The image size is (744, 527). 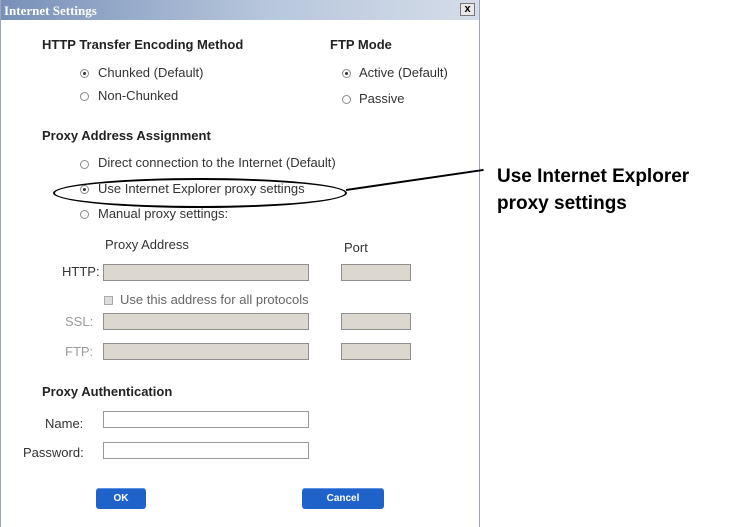 I want to click on http-proxy-address-field, so click(x=206, y=272).